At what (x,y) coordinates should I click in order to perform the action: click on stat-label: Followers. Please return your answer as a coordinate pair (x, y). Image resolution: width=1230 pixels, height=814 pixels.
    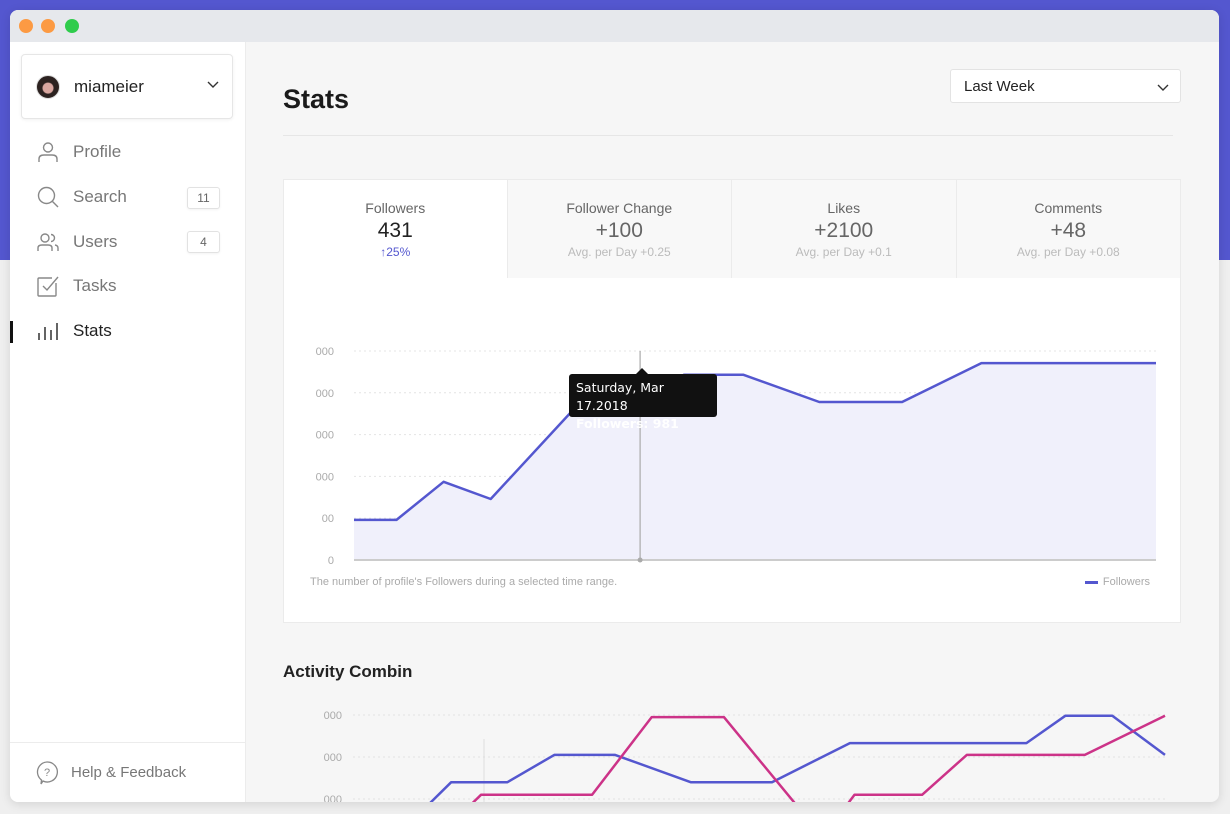
    Looking at the image, I should click on (395, 208).